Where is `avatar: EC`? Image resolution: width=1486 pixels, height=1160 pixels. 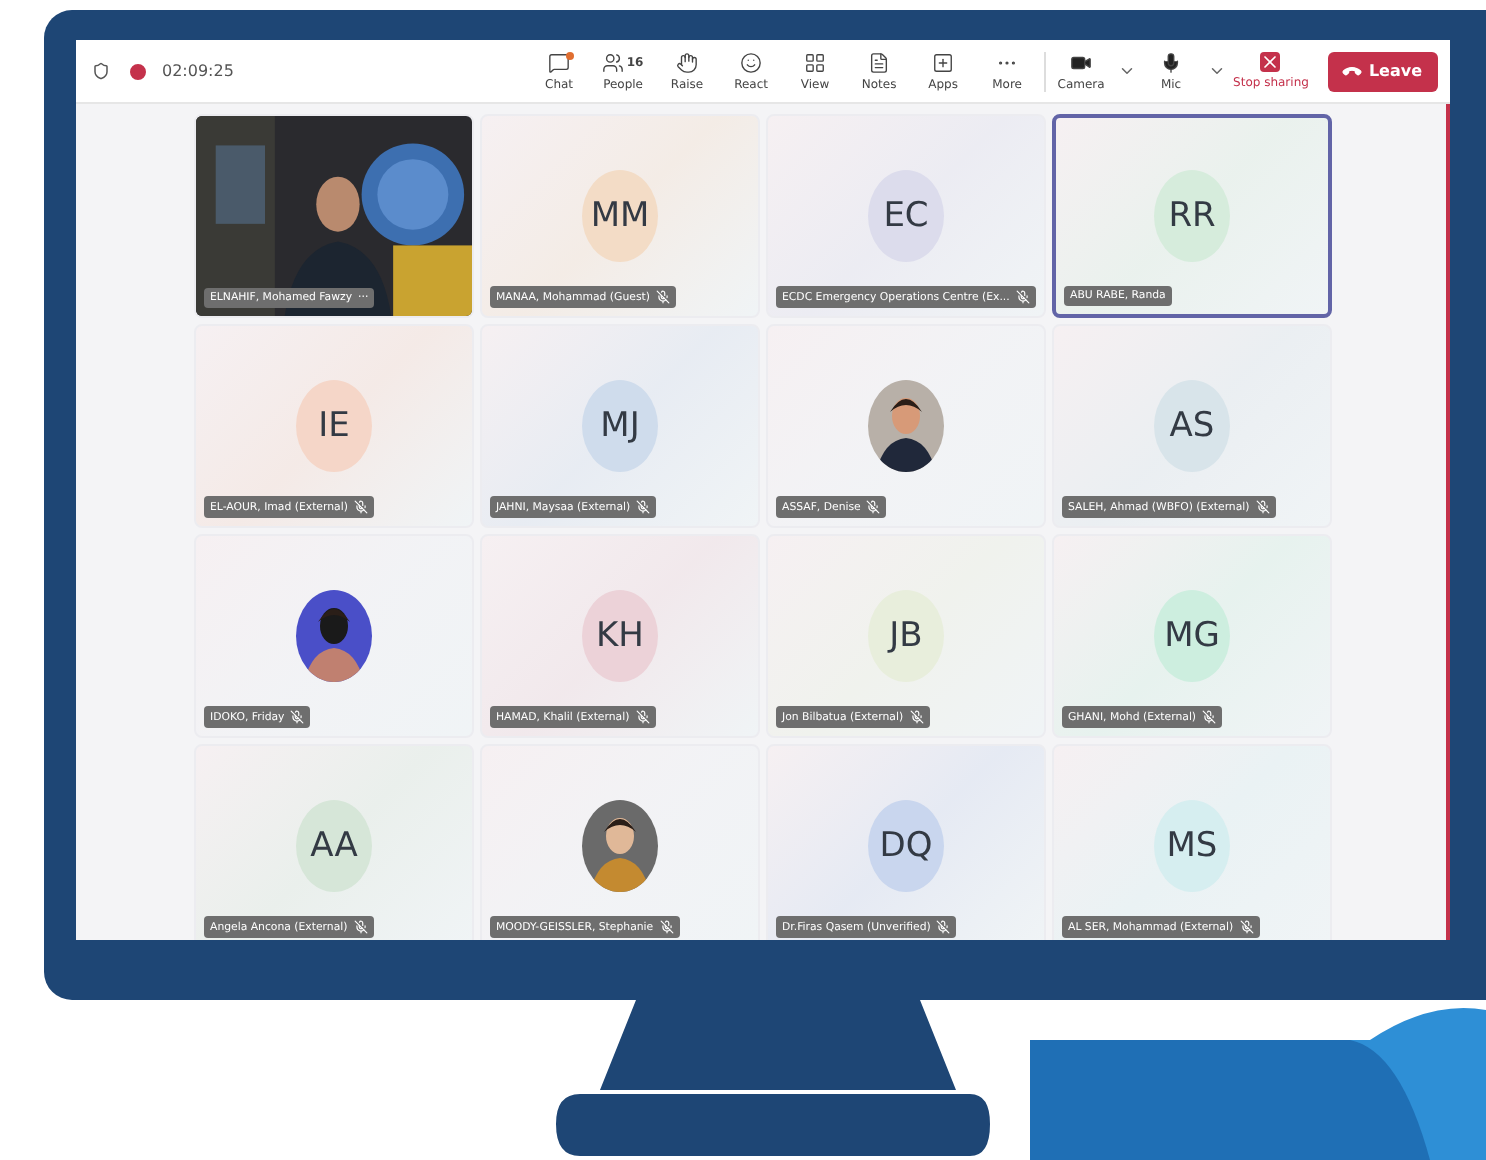
avatar: EC is located at coordinates (906, 216).